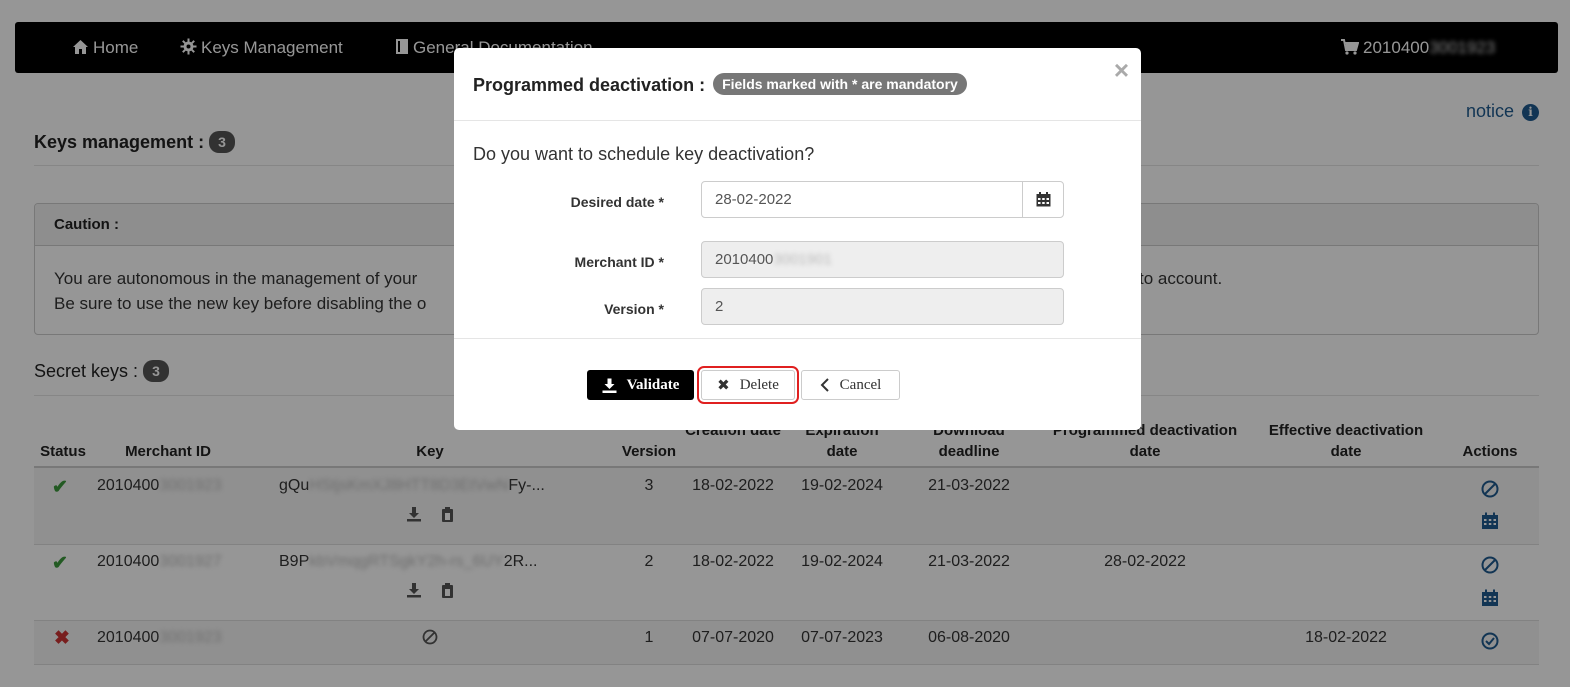 This screenshot has height=687, width=1570. I want to click on modal-title-text: Programmed deactivation :, so click(589, 85).